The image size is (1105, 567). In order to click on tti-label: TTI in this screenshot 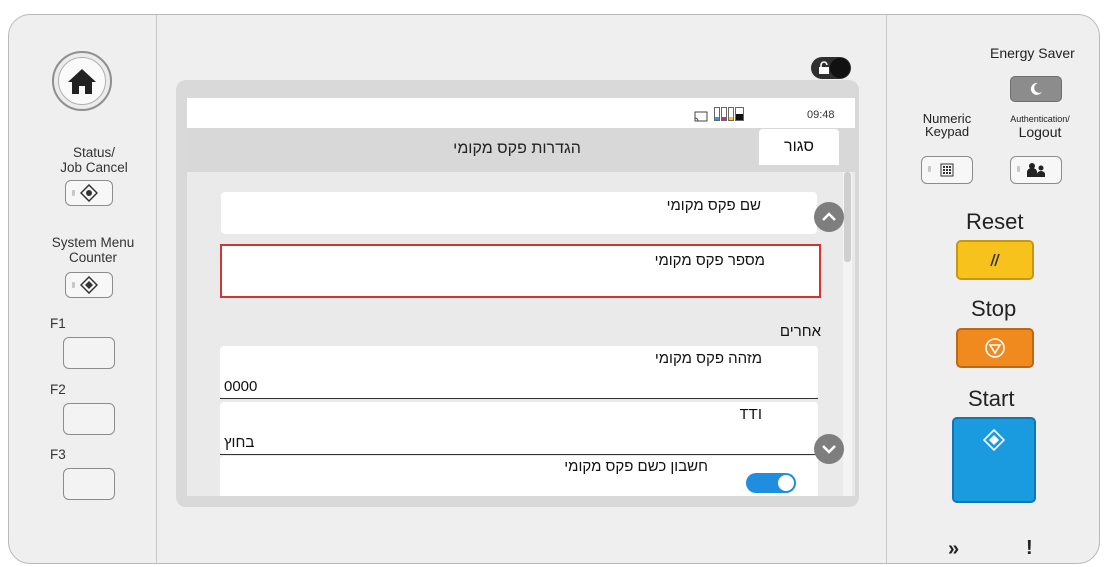, I will do `click(751, 414)`.